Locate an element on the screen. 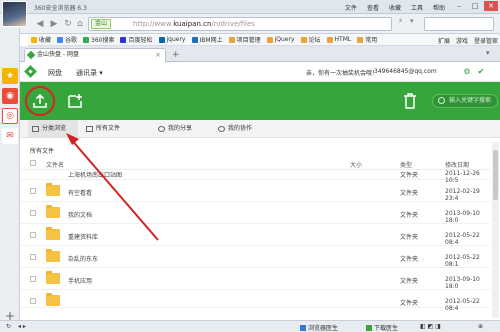  status-nav-icon: ◂ ▸ is located at coordinates (22, 326).